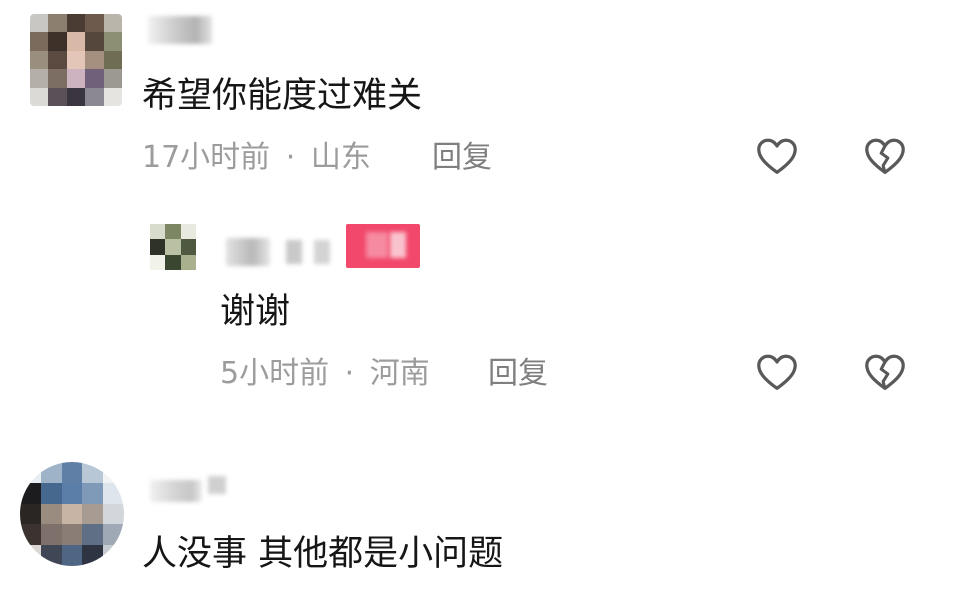 The height and width of the screenshot is (597, 960). Describe the element at coordinates (383, 246) in the screenshot. I see `author-badge` at that location.